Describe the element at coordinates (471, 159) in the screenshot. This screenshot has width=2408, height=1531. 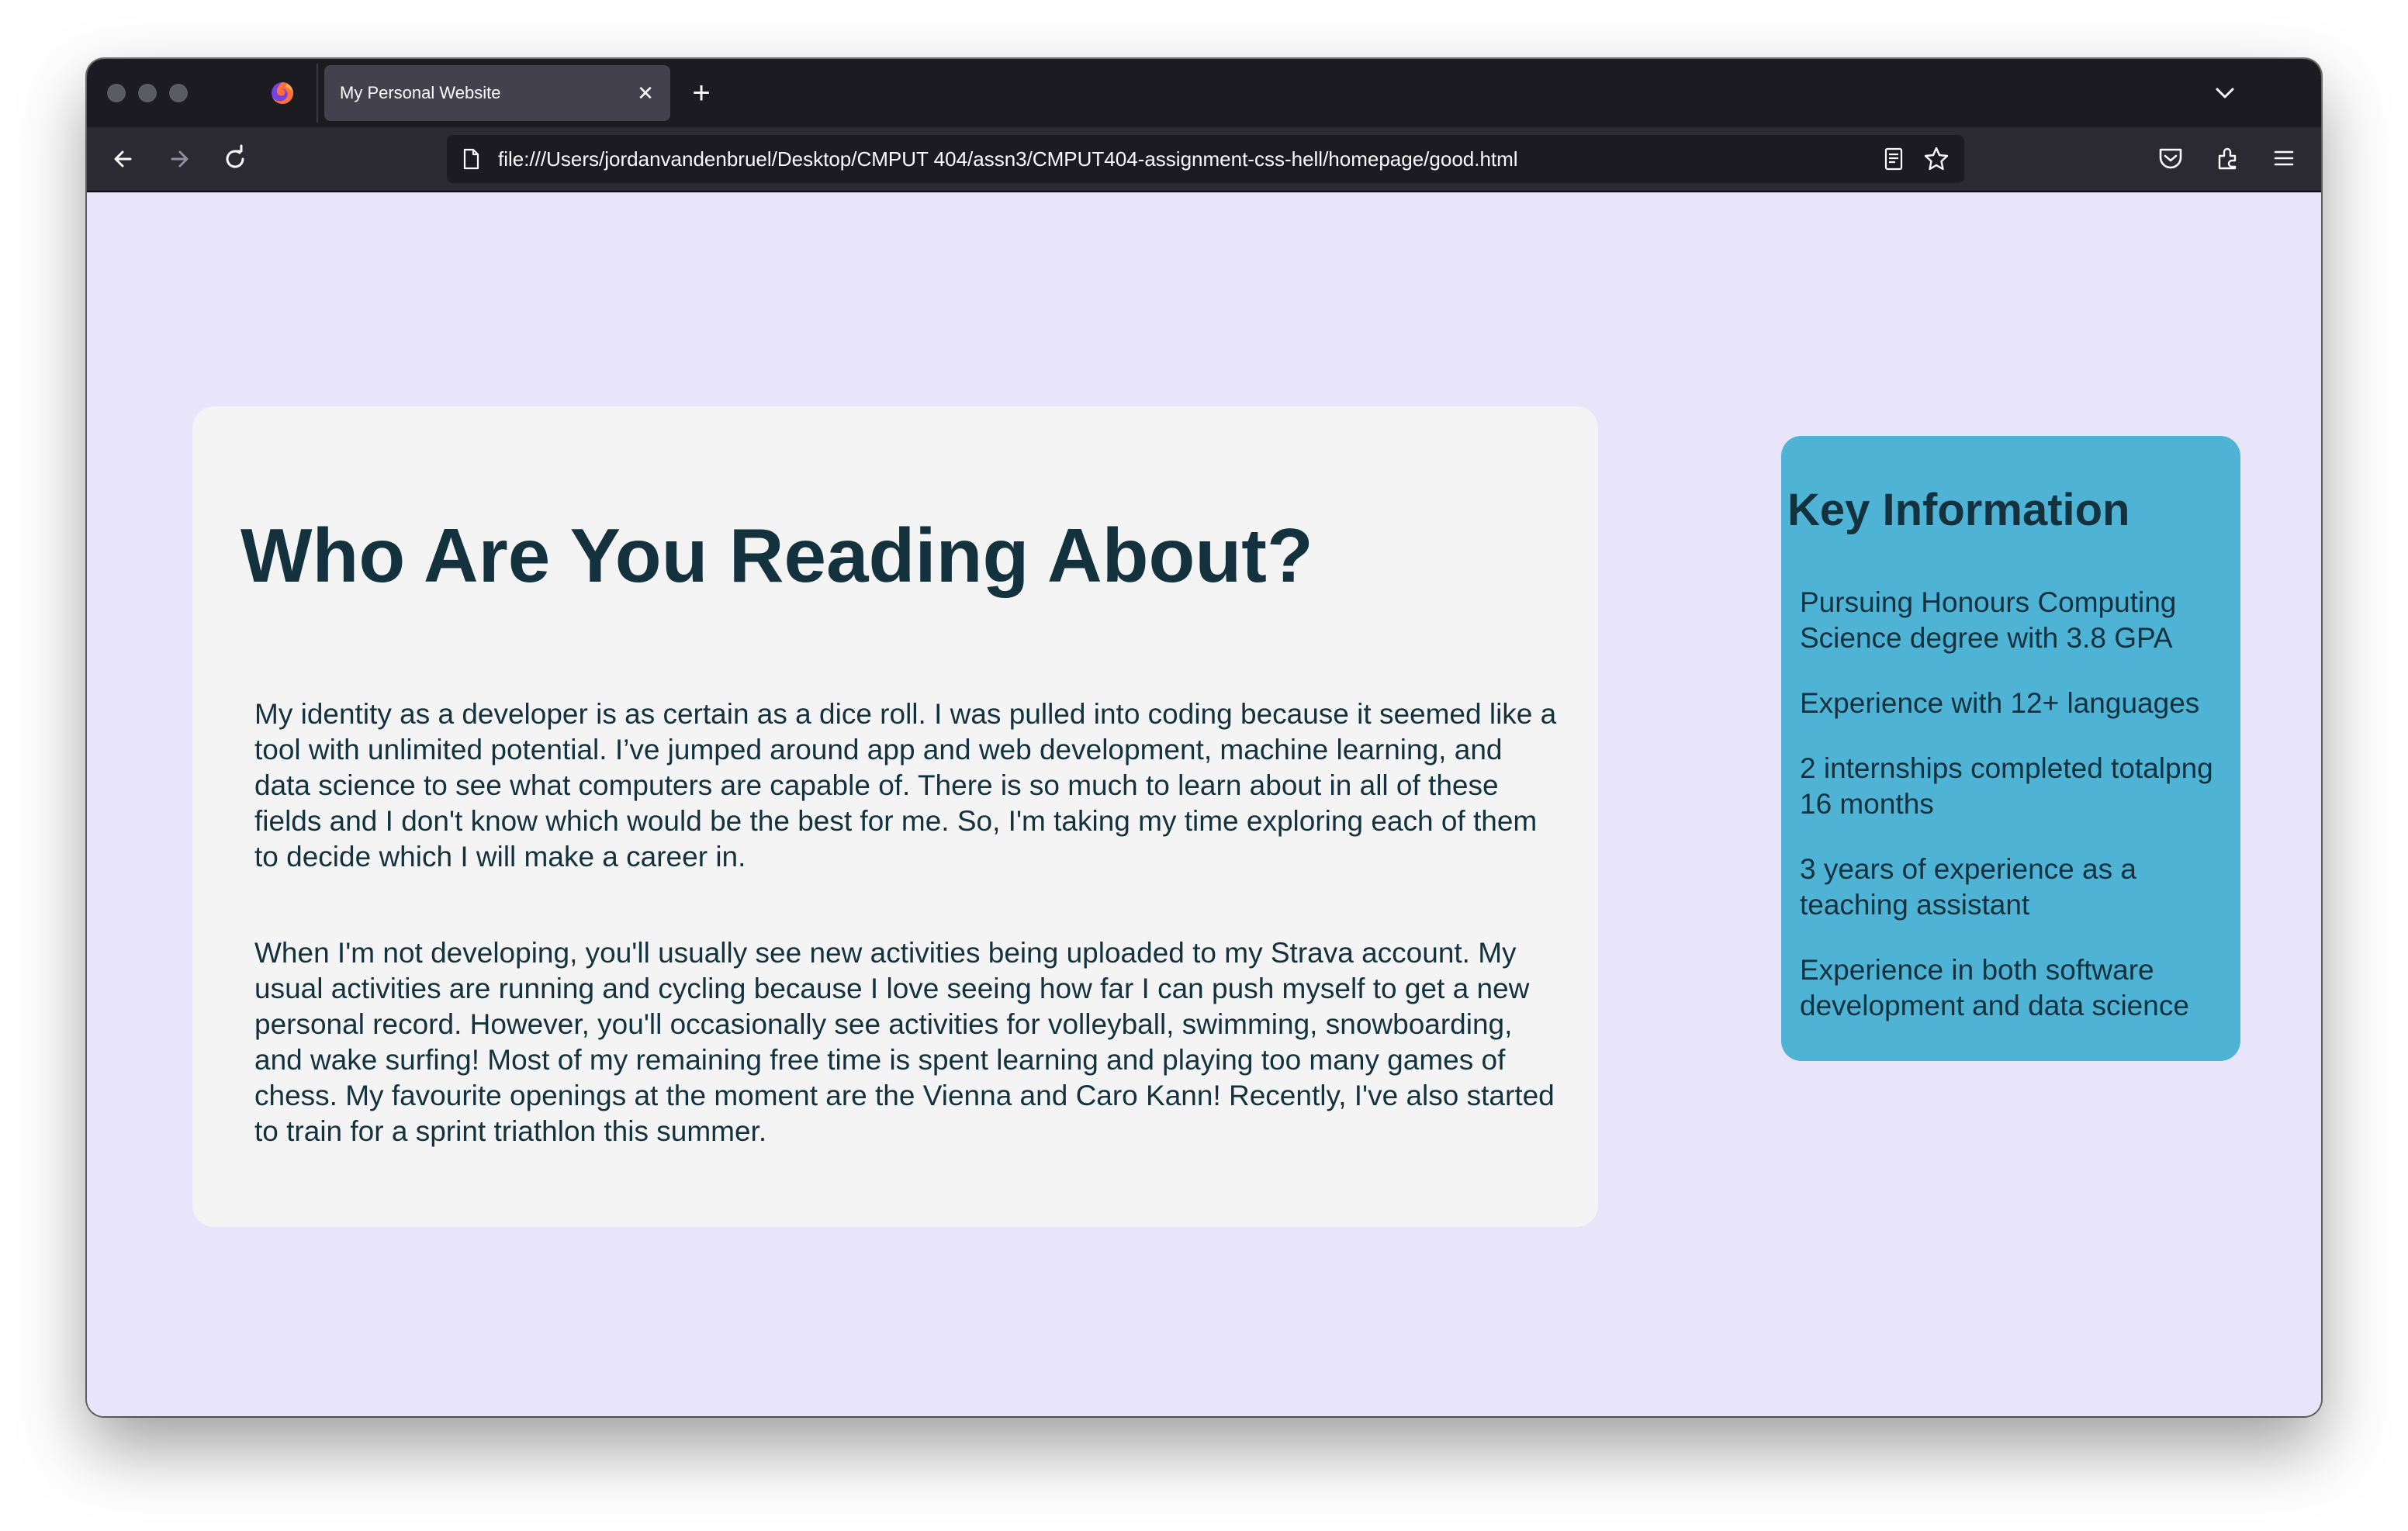
I see `page-icon` at that location.